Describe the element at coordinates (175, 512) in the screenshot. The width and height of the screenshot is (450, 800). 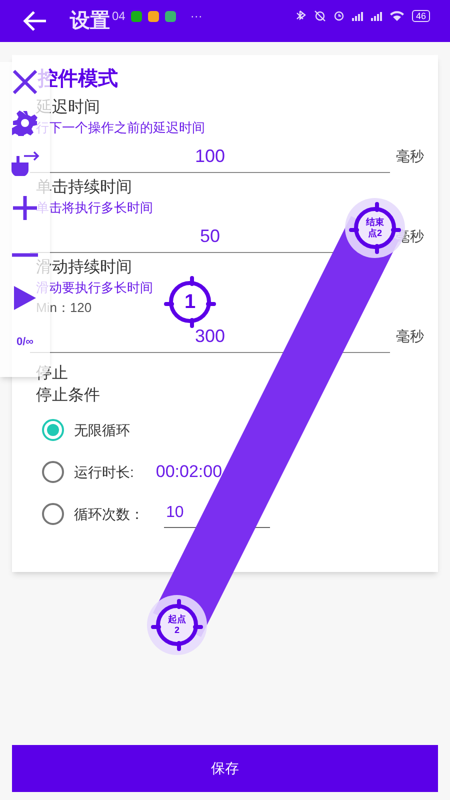
I see `count-field: 10` at that location.